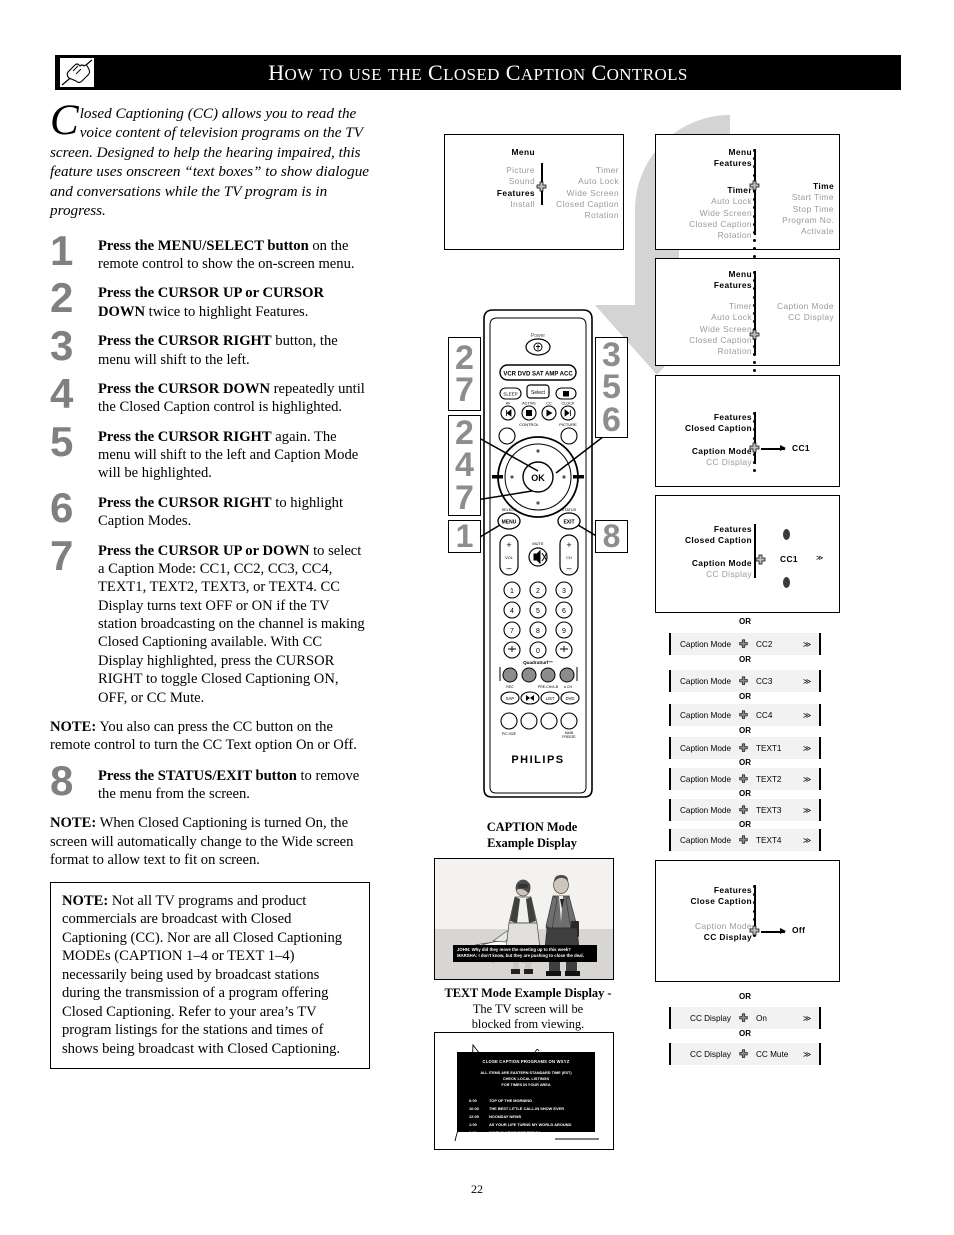  I want to click on svg-text: ACTIVE, so click(529, 404).